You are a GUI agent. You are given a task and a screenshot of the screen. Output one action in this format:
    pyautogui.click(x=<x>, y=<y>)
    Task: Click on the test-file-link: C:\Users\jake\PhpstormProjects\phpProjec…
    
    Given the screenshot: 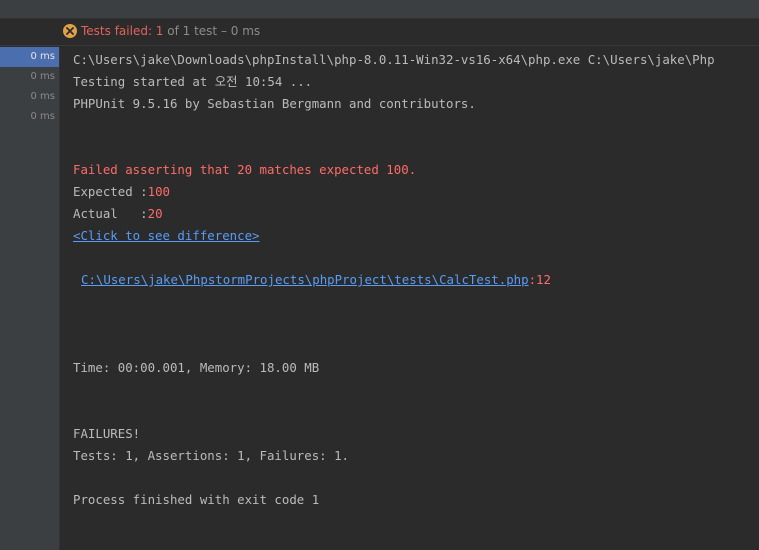 What is the action you would take?
    pyautogui.click(x=305, y=279)
    